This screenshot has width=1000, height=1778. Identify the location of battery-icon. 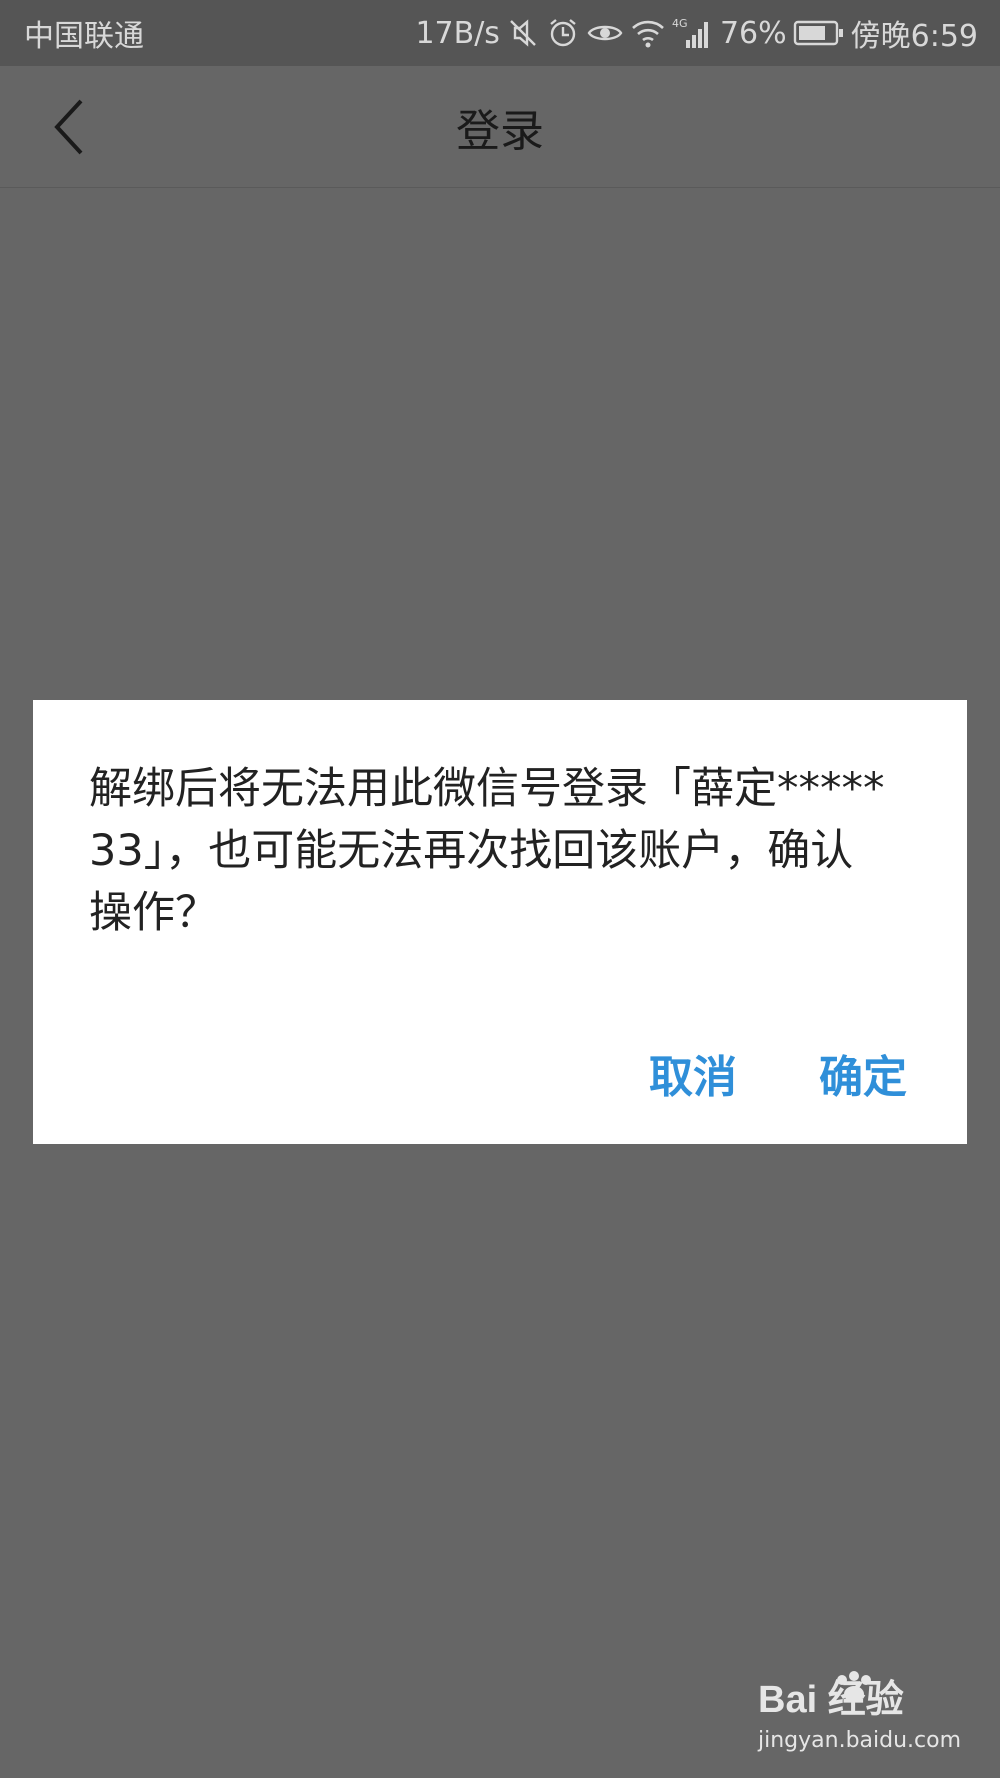
(819, 33).